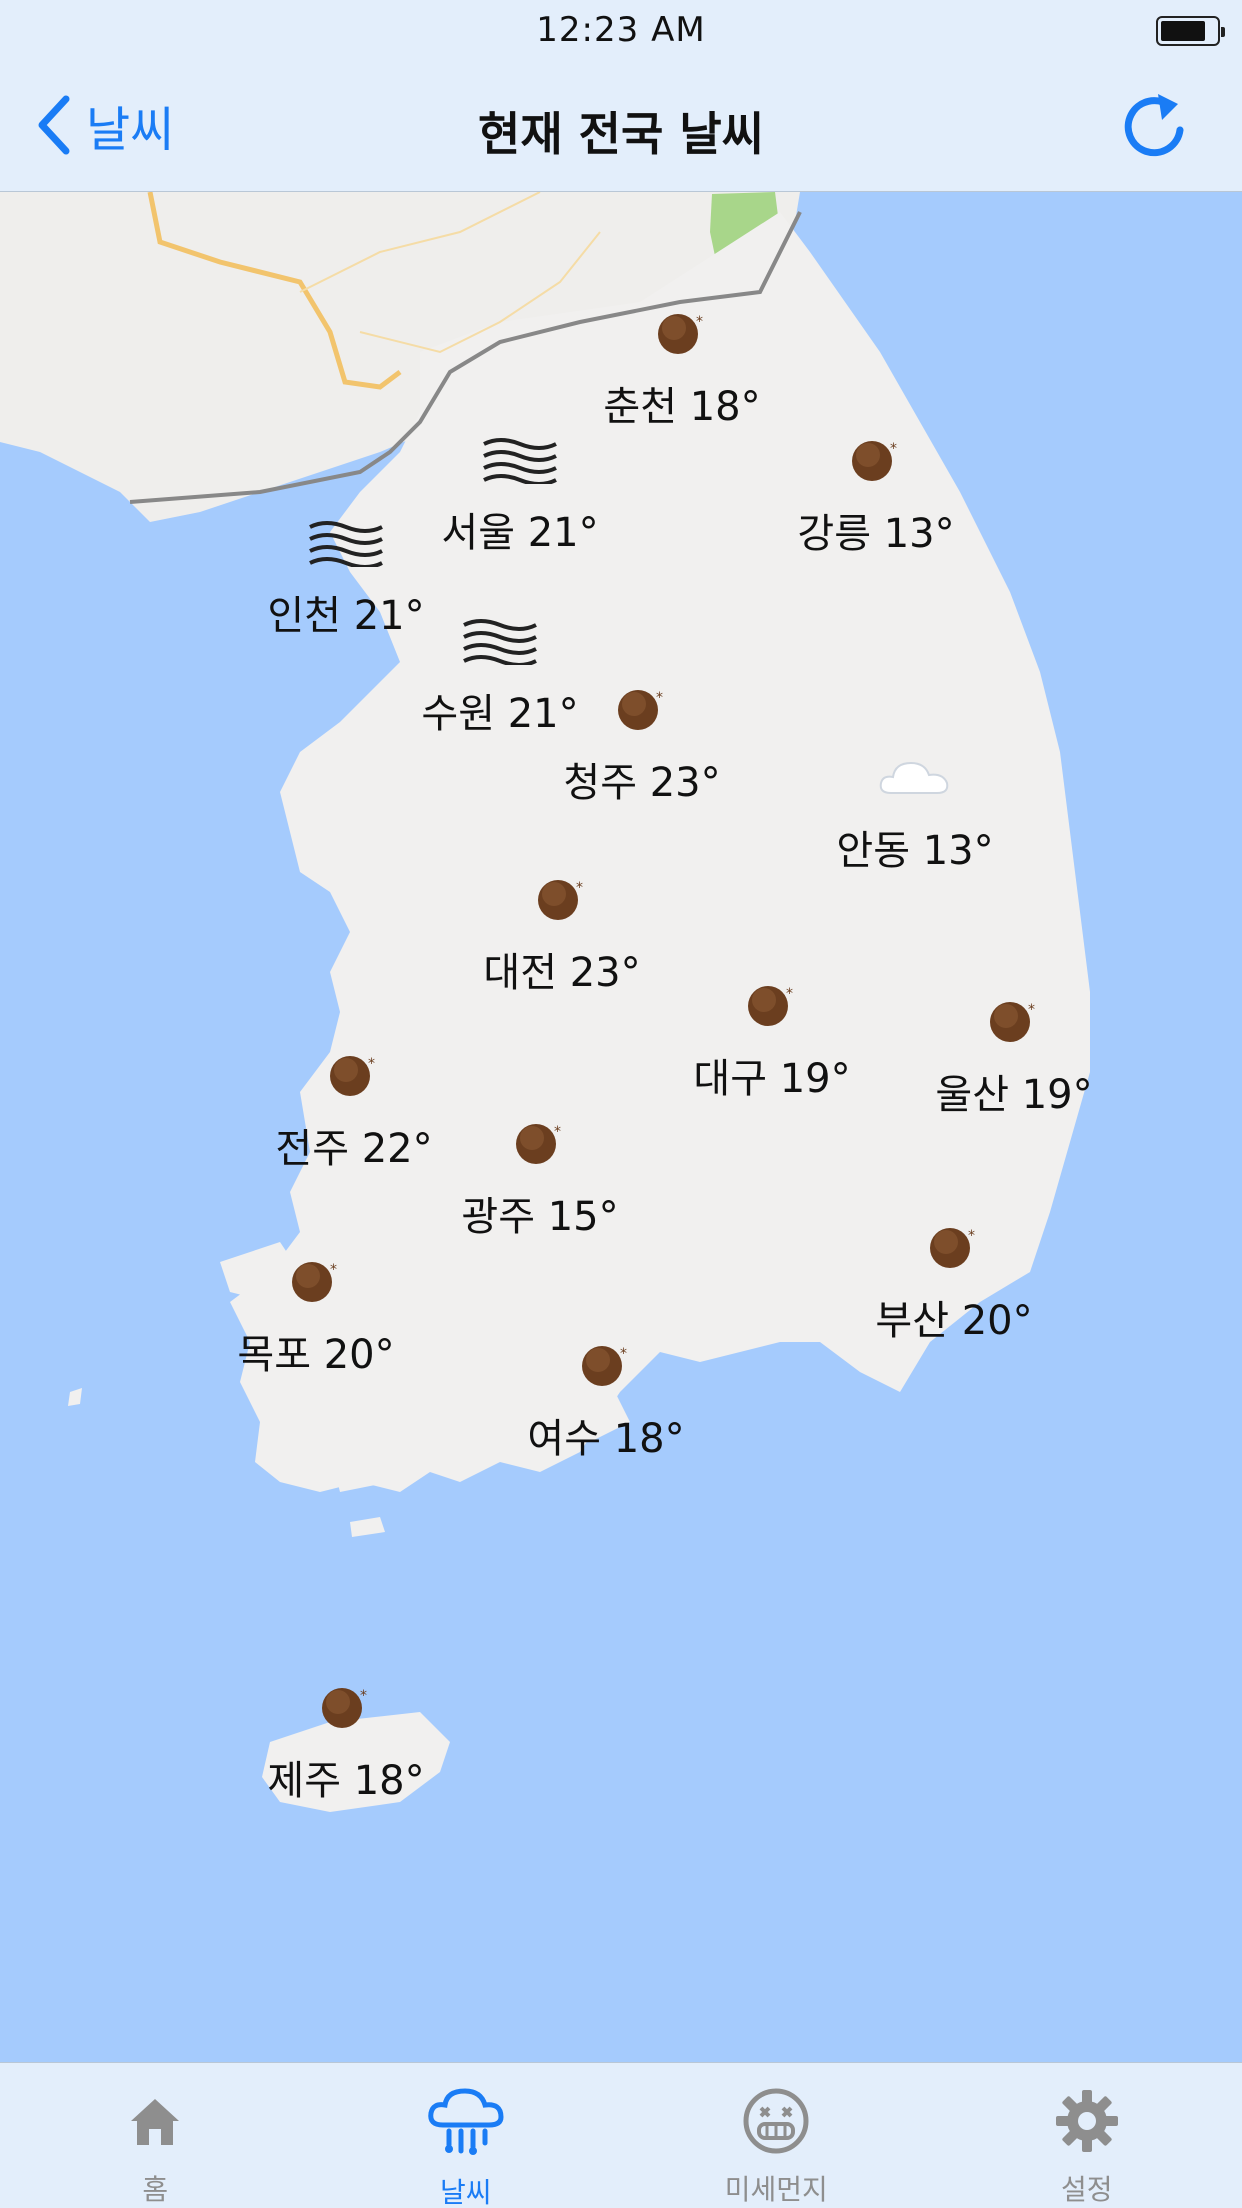 The width and height of the screenshot is (1242, 2208). Describe the element at coordinates (772, 1079) in the screenshot. I see `city-label: 대구 19°` at that location.